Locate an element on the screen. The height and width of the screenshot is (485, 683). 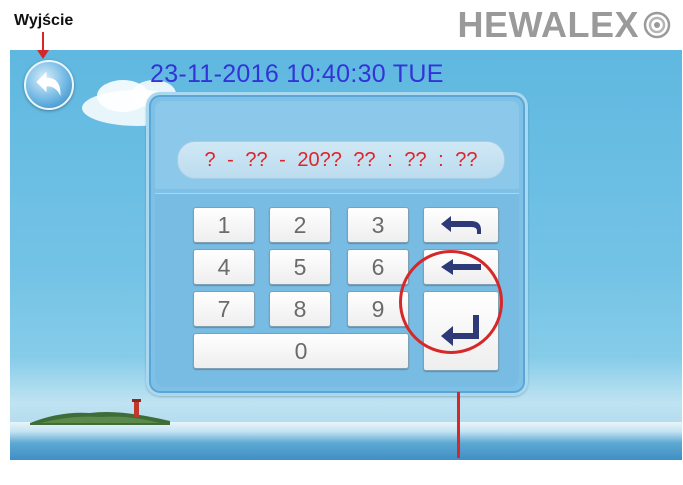
date-time-input-value: ? - ?? - 20?? ?? : ?? : ?? is located at coordinates (341, 159).